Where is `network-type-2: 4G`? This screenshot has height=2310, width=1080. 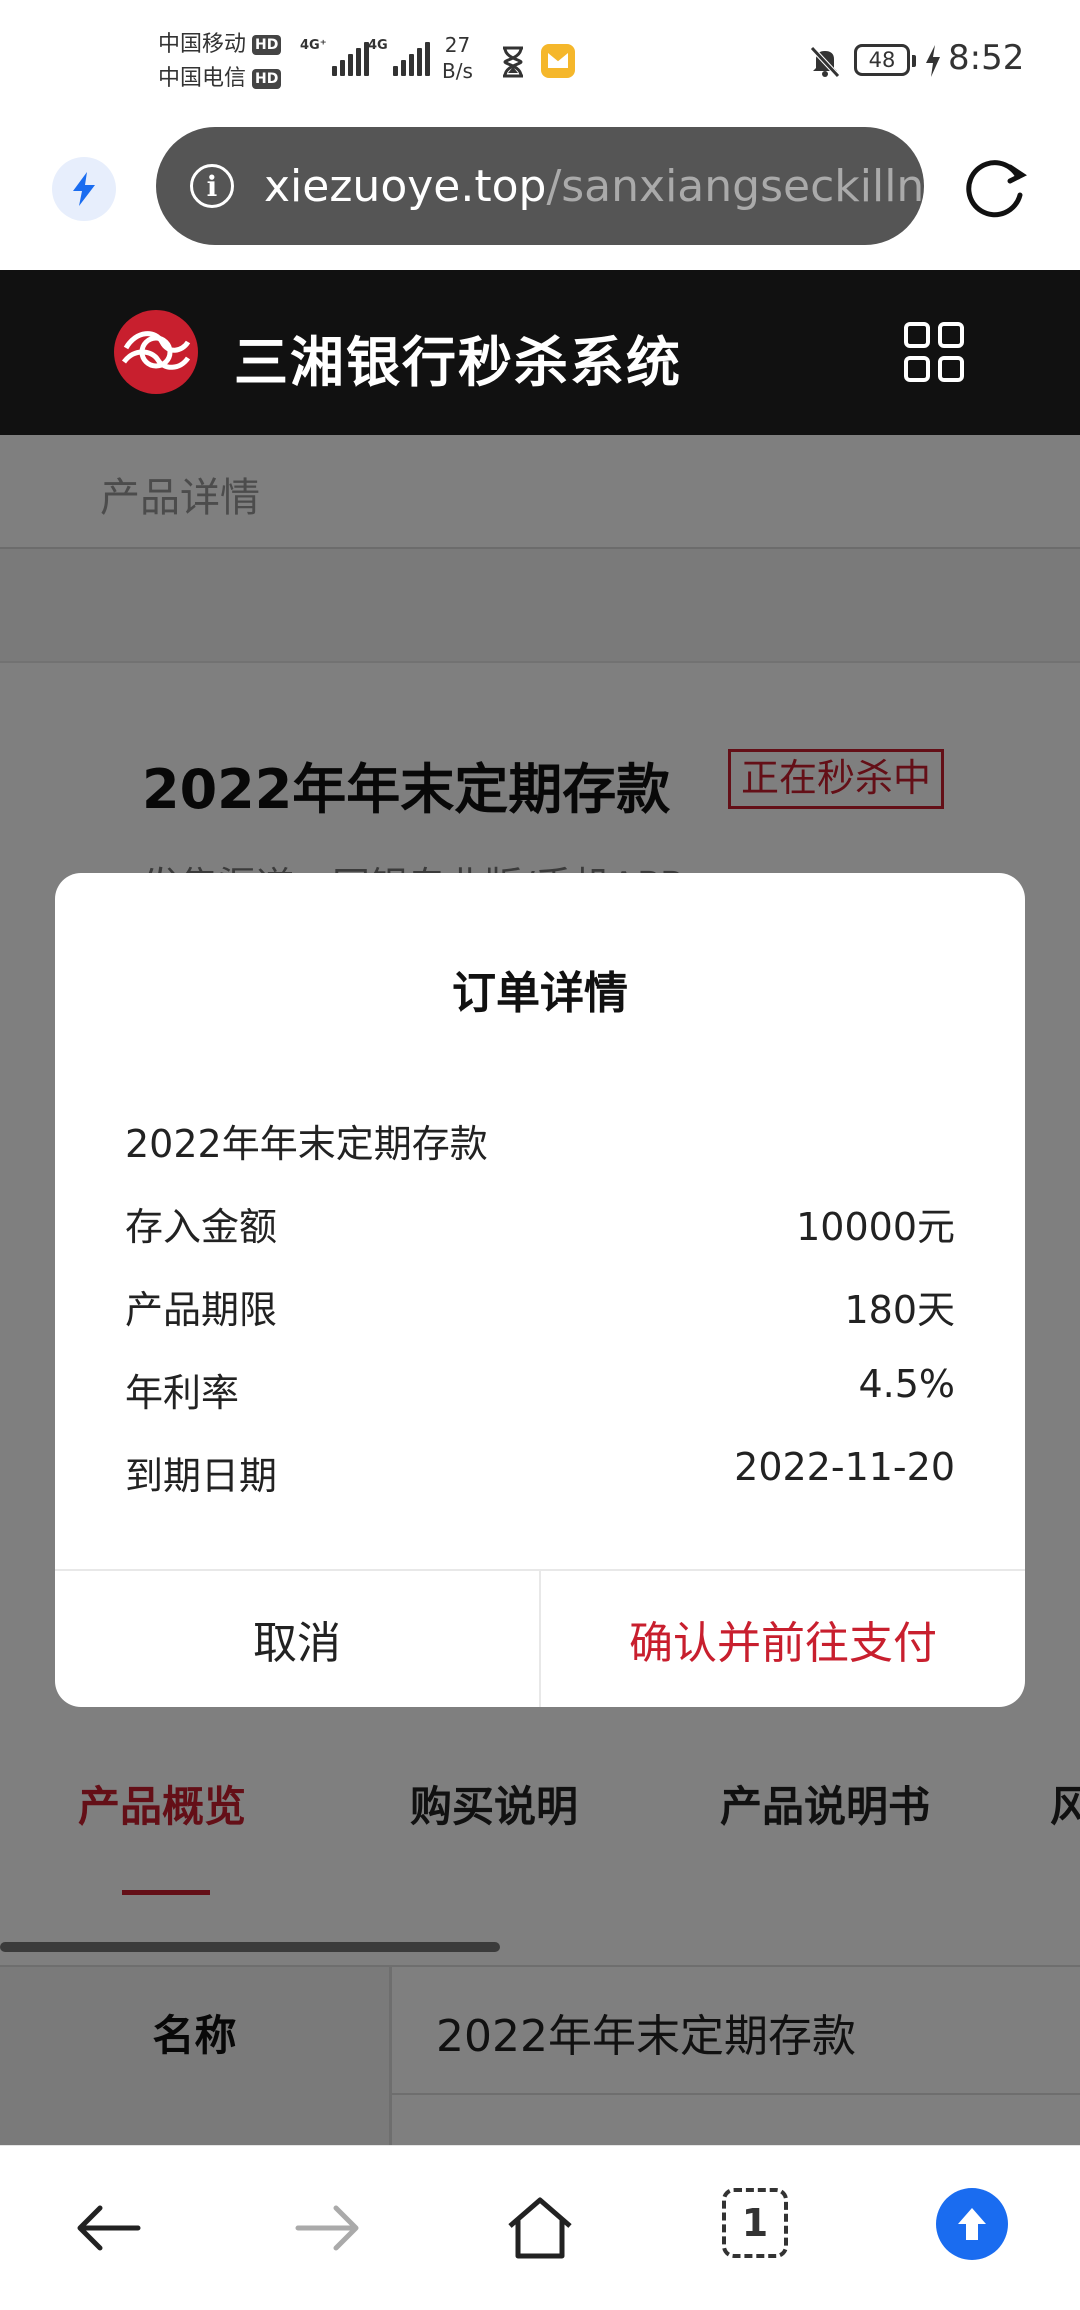 network-type-2: 4G is located at coordinates (378, 45).